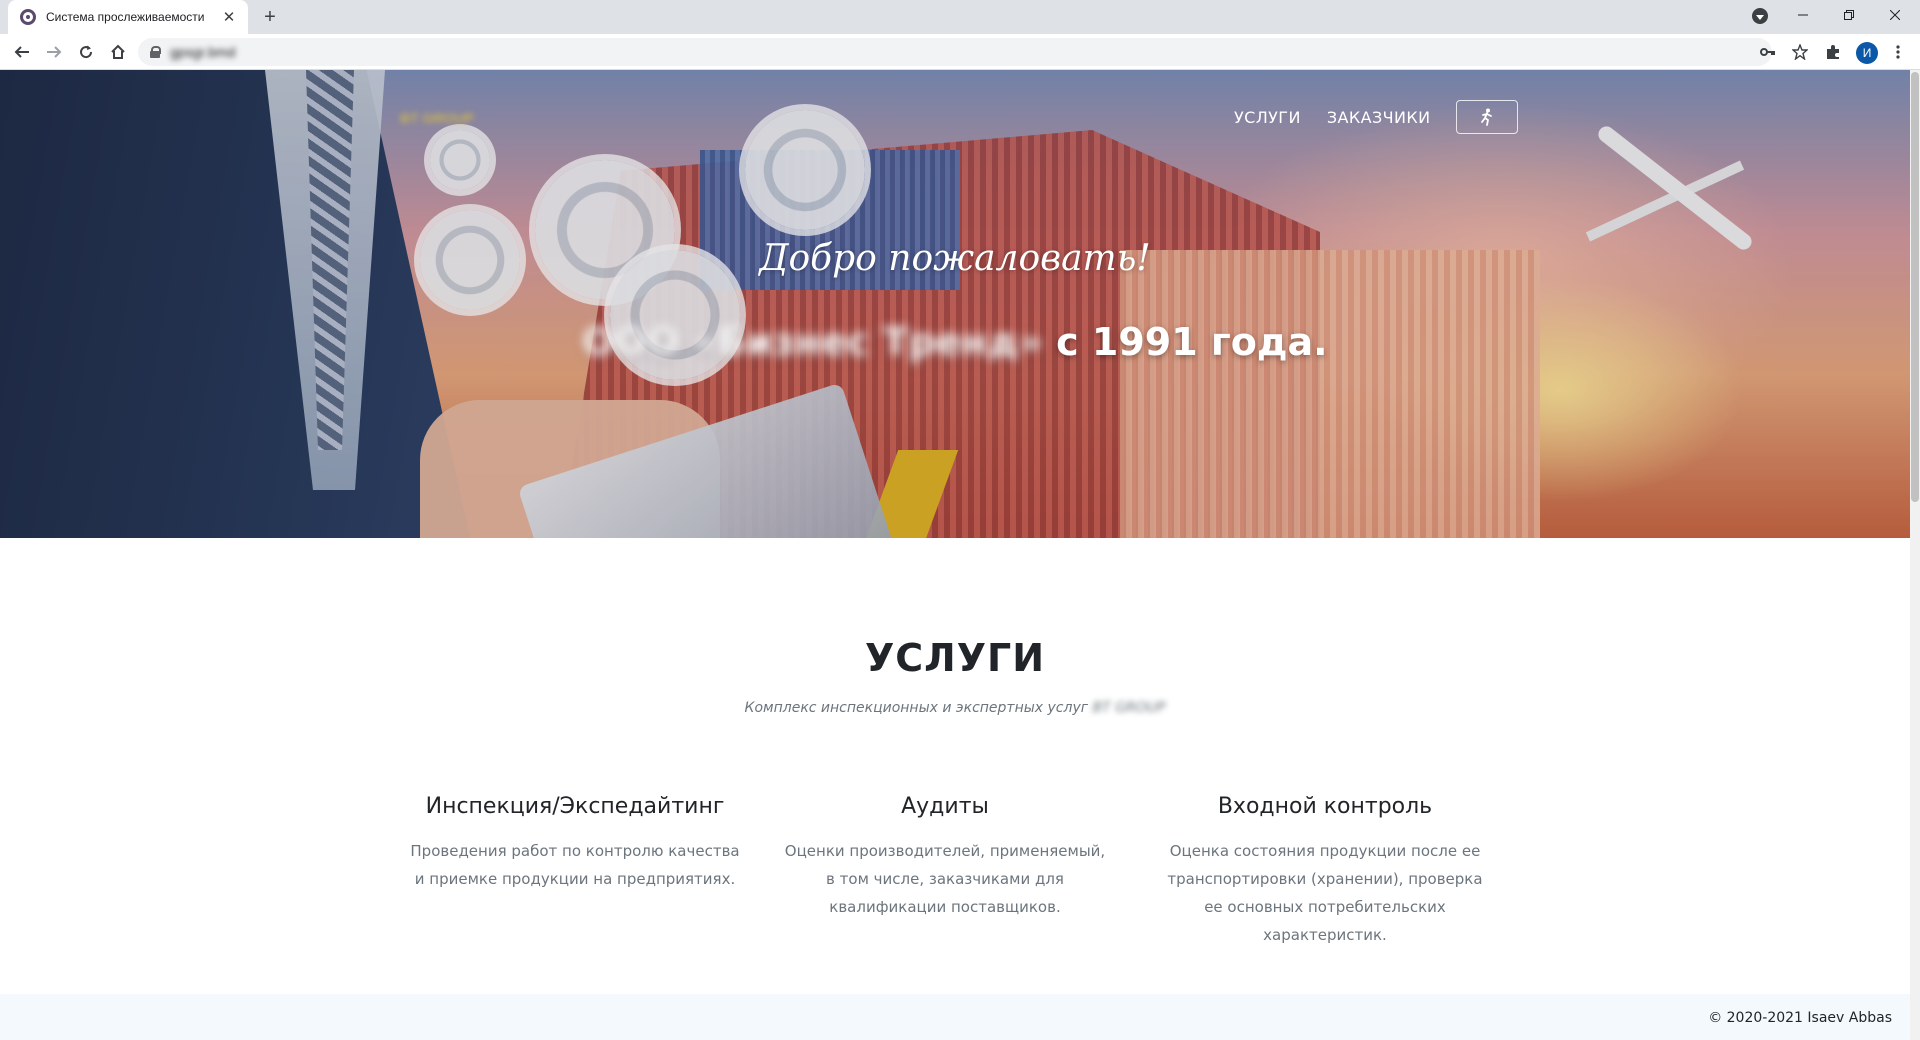 Image resolution: width=1920 pixels, height=1040 pixels. I want to click on close-tab-icon: ✕, so click(229, 17).